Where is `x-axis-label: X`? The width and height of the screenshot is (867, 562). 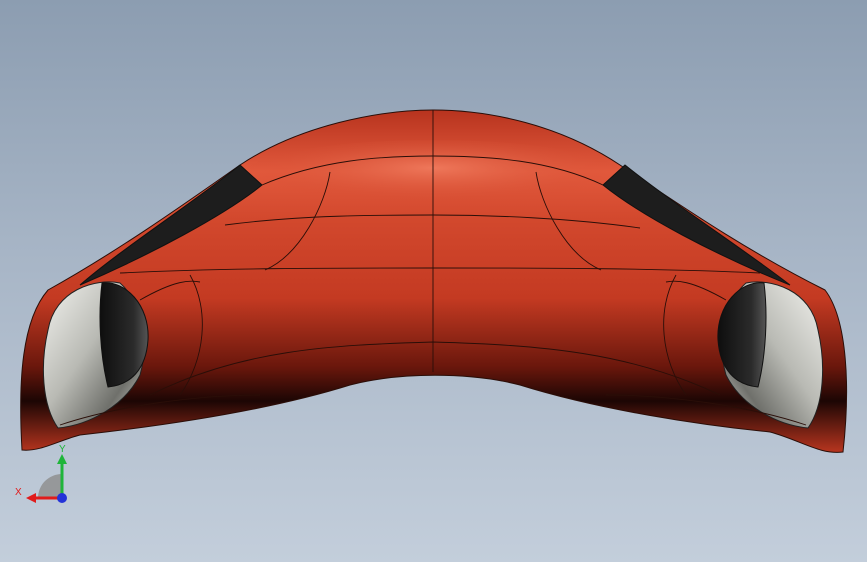 x-axis-label: X is located at coordinates (18, 492).